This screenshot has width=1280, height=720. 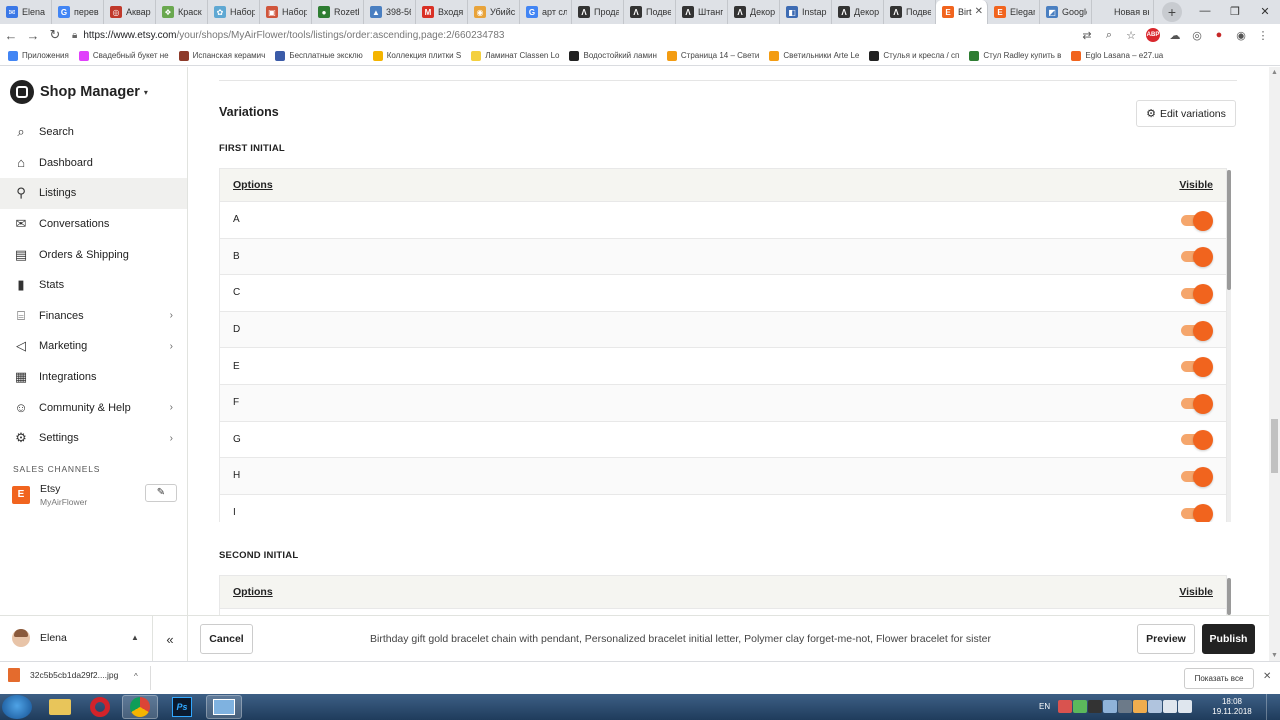 What do you see at coordinates (814, 55) in the screenshot?
I see `bookmark-item: Светильники Arte Le` at bounding box center [814, 55].